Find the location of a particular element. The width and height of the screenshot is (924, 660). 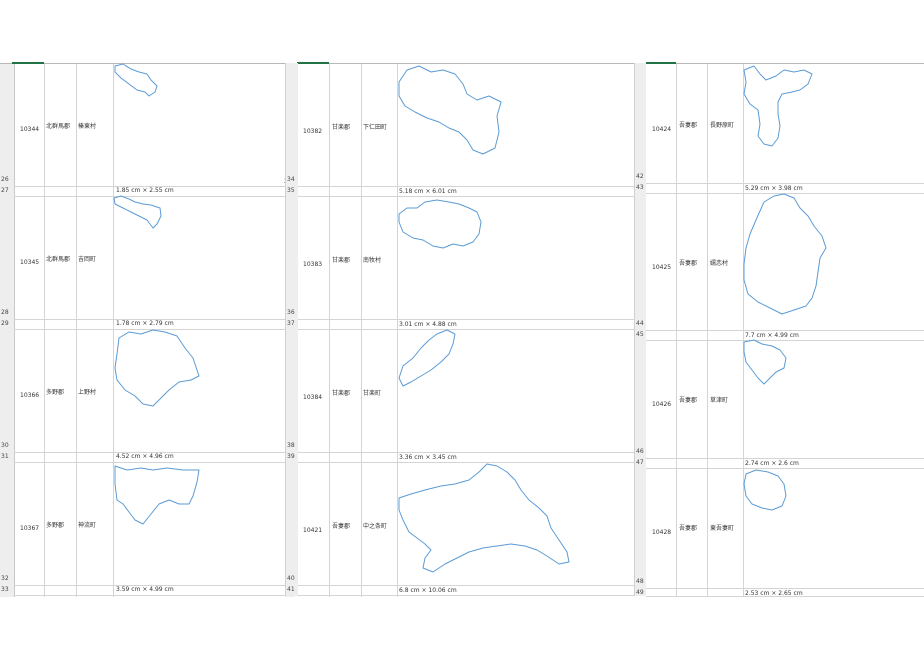

code-cell: 10421 is located at coordinates (312, 530).